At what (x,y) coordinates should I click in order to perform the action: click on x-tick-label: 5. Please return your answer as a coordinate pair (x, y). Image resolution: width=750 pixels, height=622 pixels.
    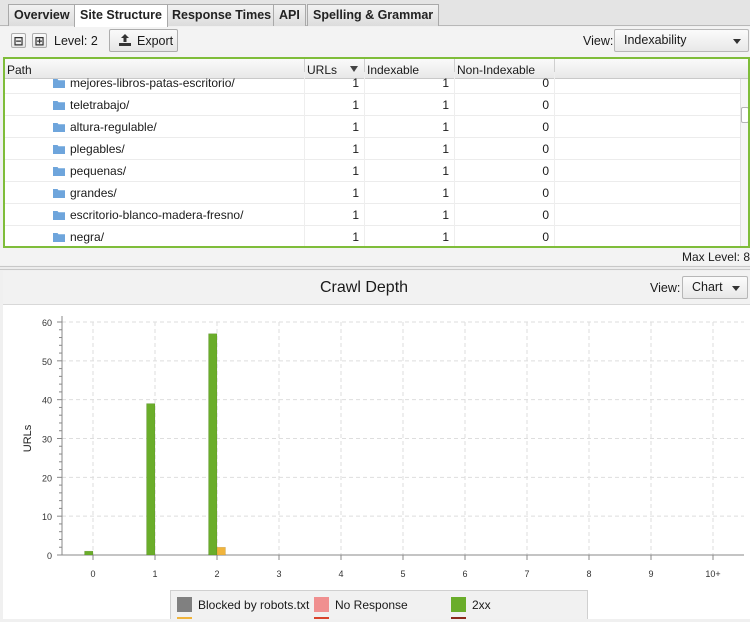
    Looking at the image, I should click on (402, 574).